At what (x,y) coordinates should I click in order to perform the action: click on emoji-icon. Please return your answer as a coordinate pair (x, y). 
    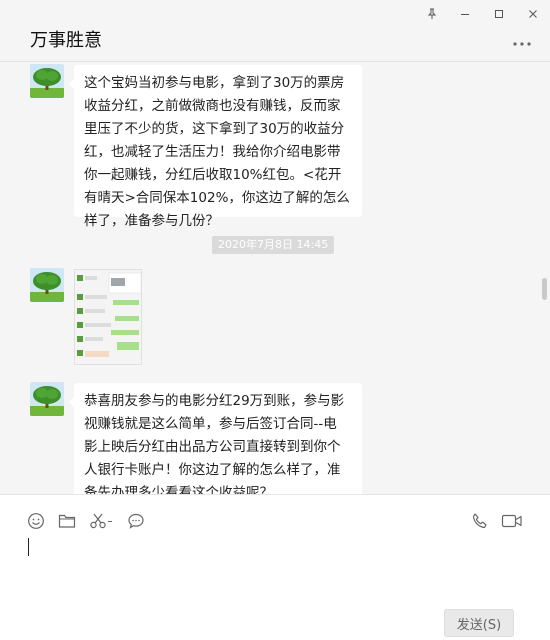
    Looking at the image, I should click on (36, 521).